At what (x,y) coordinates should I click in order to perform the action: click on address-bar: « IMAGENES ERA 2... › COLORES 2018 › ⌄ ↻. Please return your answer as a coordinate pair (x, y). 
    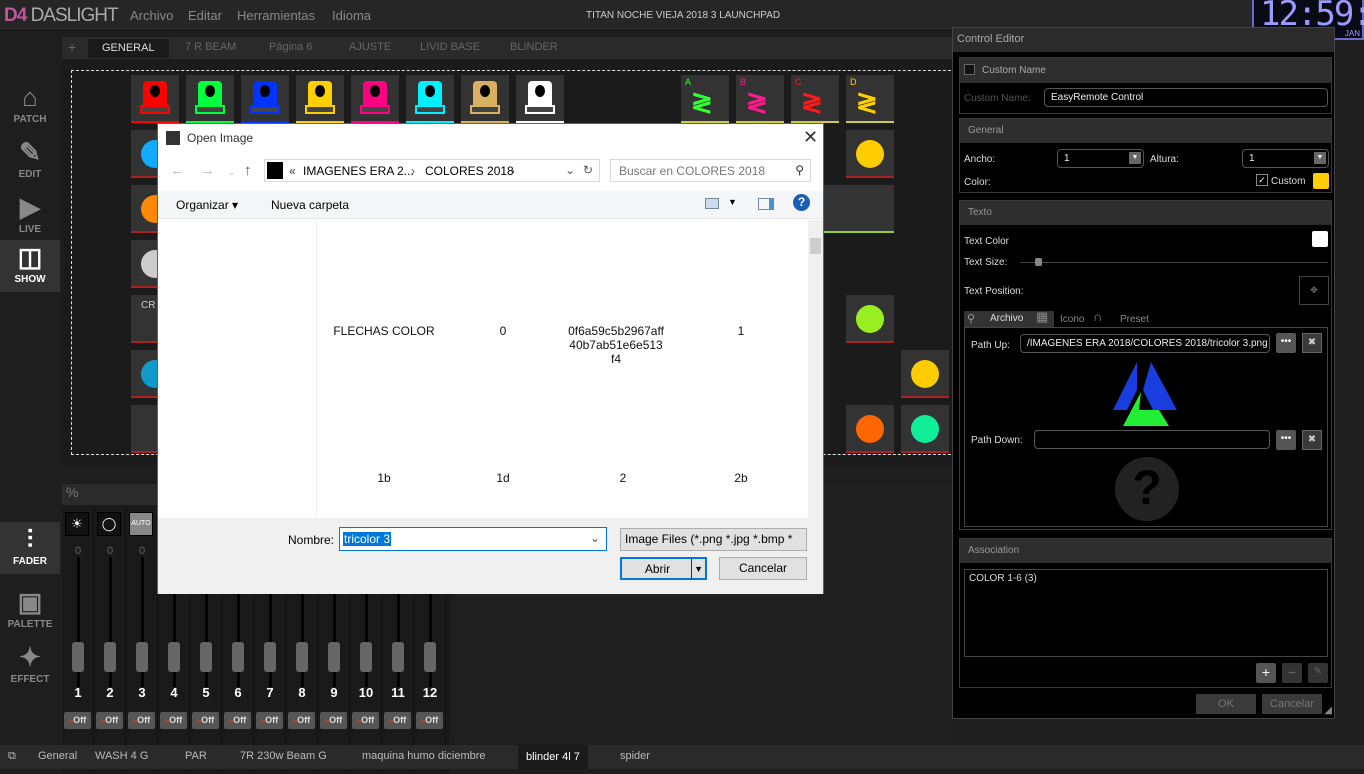
    Looking at the image, I should click on (432, 170).